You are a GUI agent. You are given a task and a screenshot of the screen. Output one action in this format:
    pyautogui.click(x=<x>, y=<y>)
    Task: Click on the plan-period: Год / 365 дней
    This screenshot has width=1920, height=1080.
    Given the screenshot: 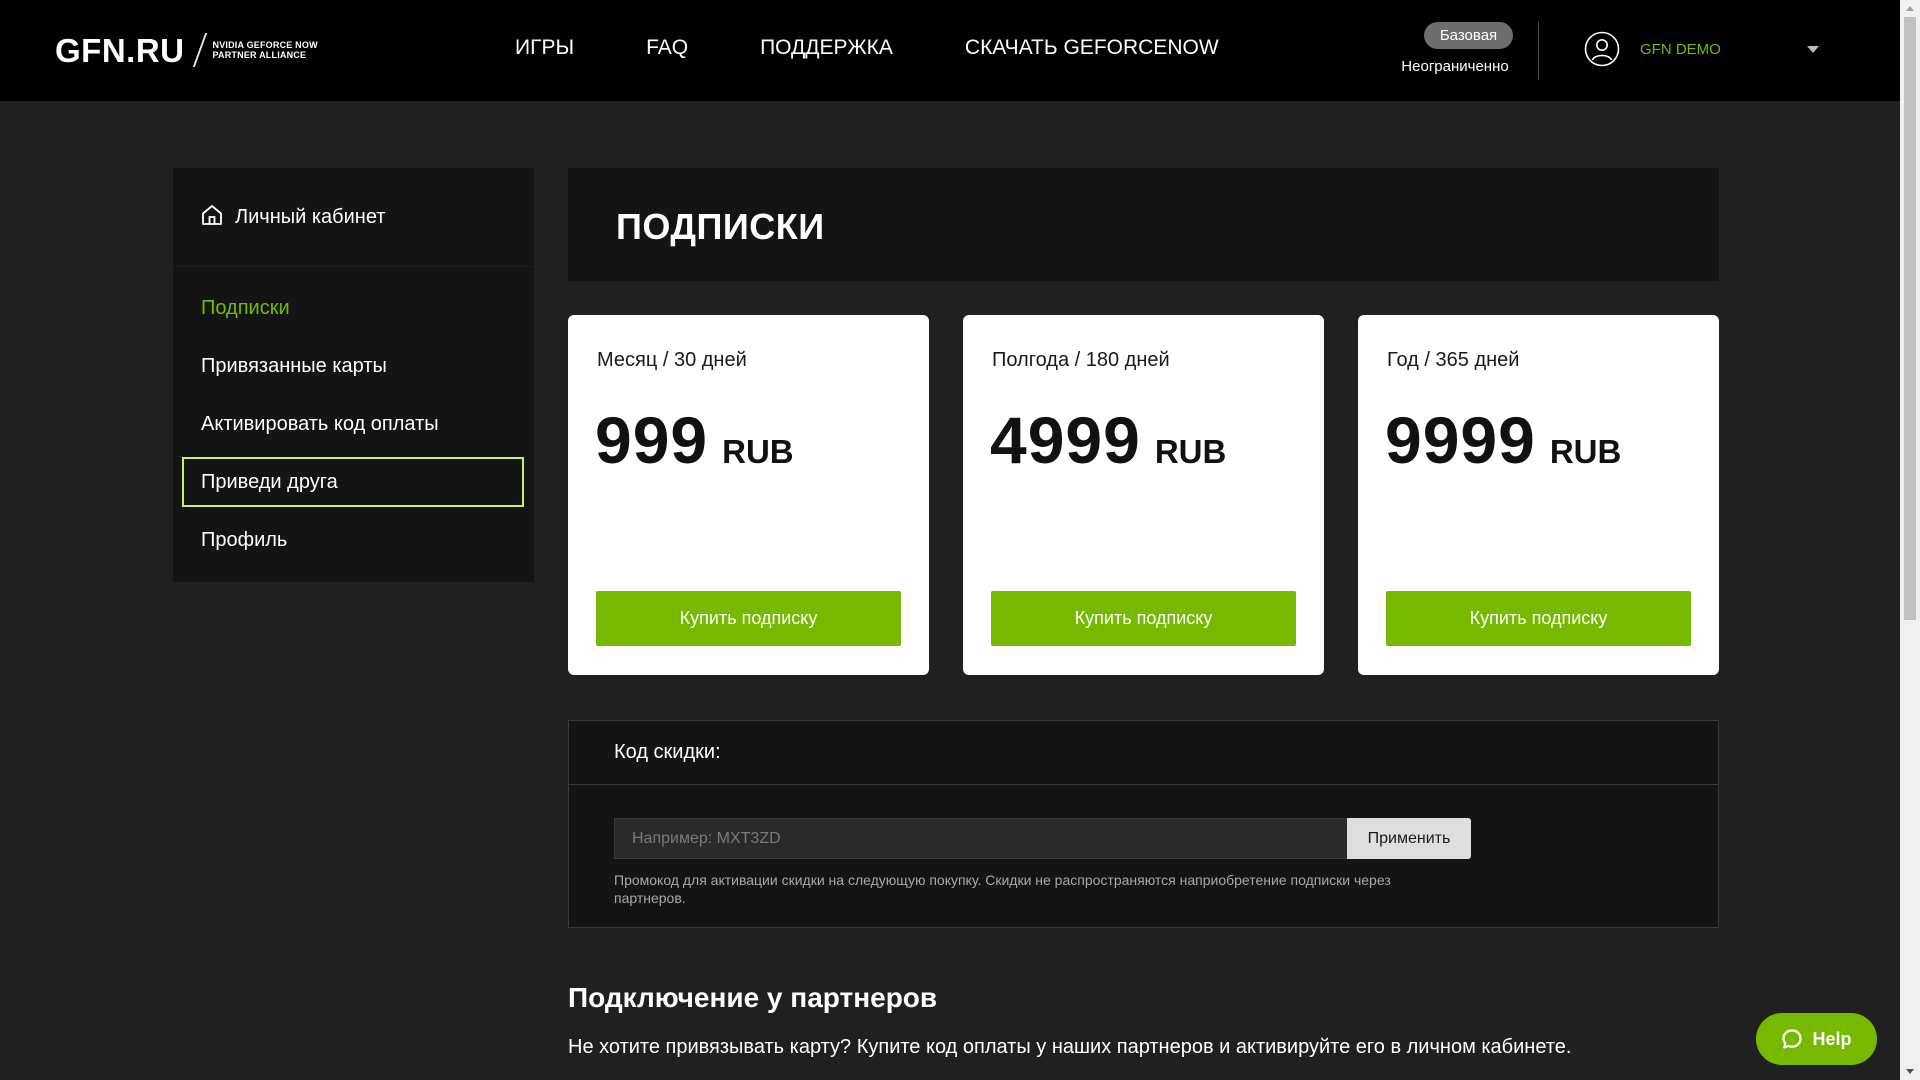 What is the action you would take?
    pyautogui.click(x=1453, y=360)
    